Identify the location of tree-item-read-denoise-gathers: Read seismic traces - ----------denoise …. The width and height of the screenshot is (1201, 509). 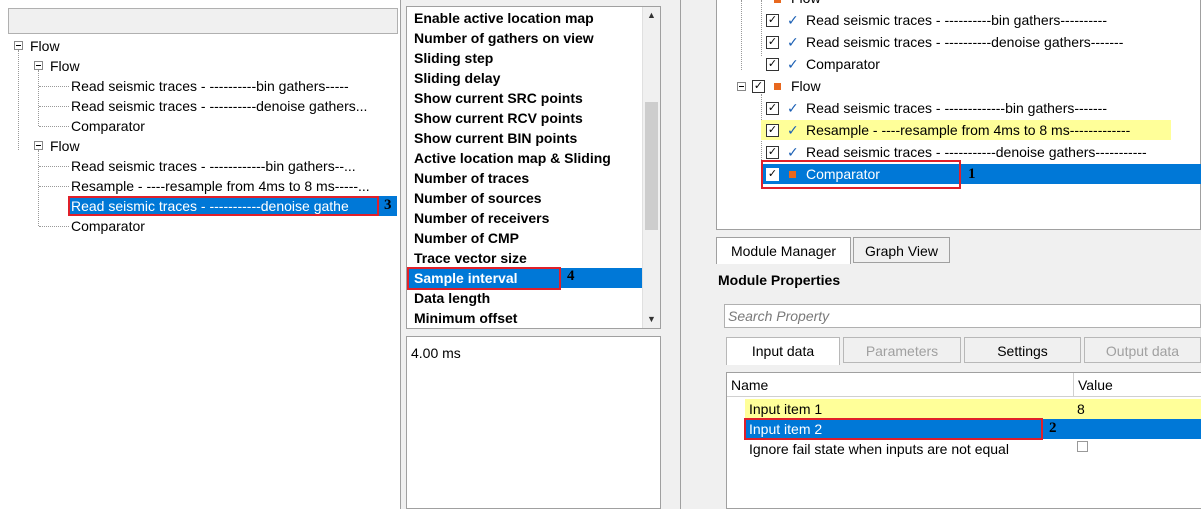
(232, 106).